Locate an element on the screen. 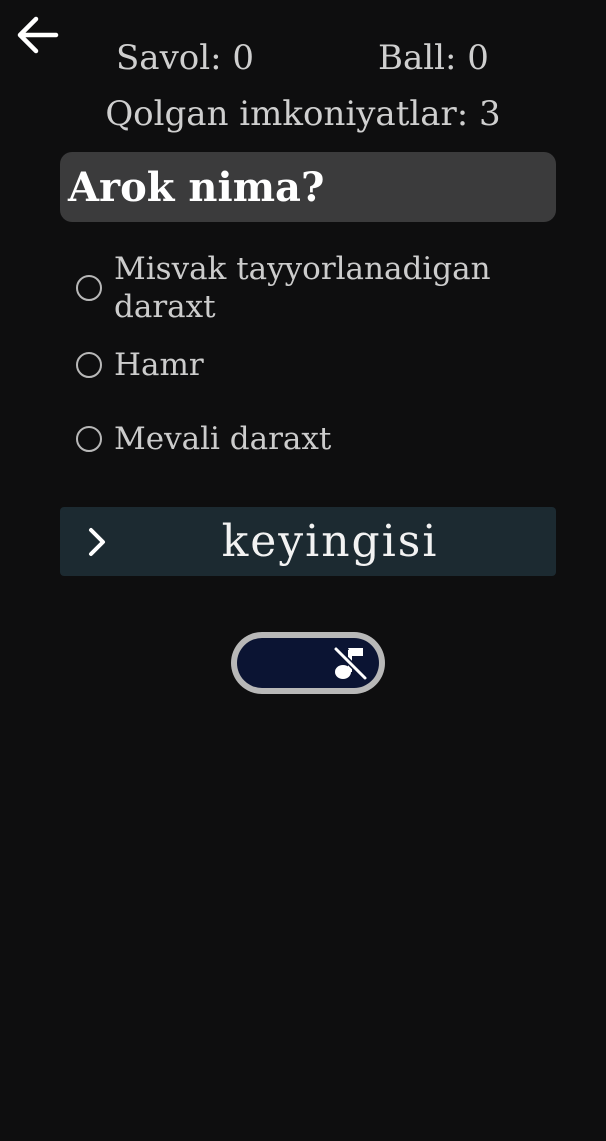 The width and height of the screenshot is (606, 1141). score-counter-label: Ball: is located at coordinates (417, 58).